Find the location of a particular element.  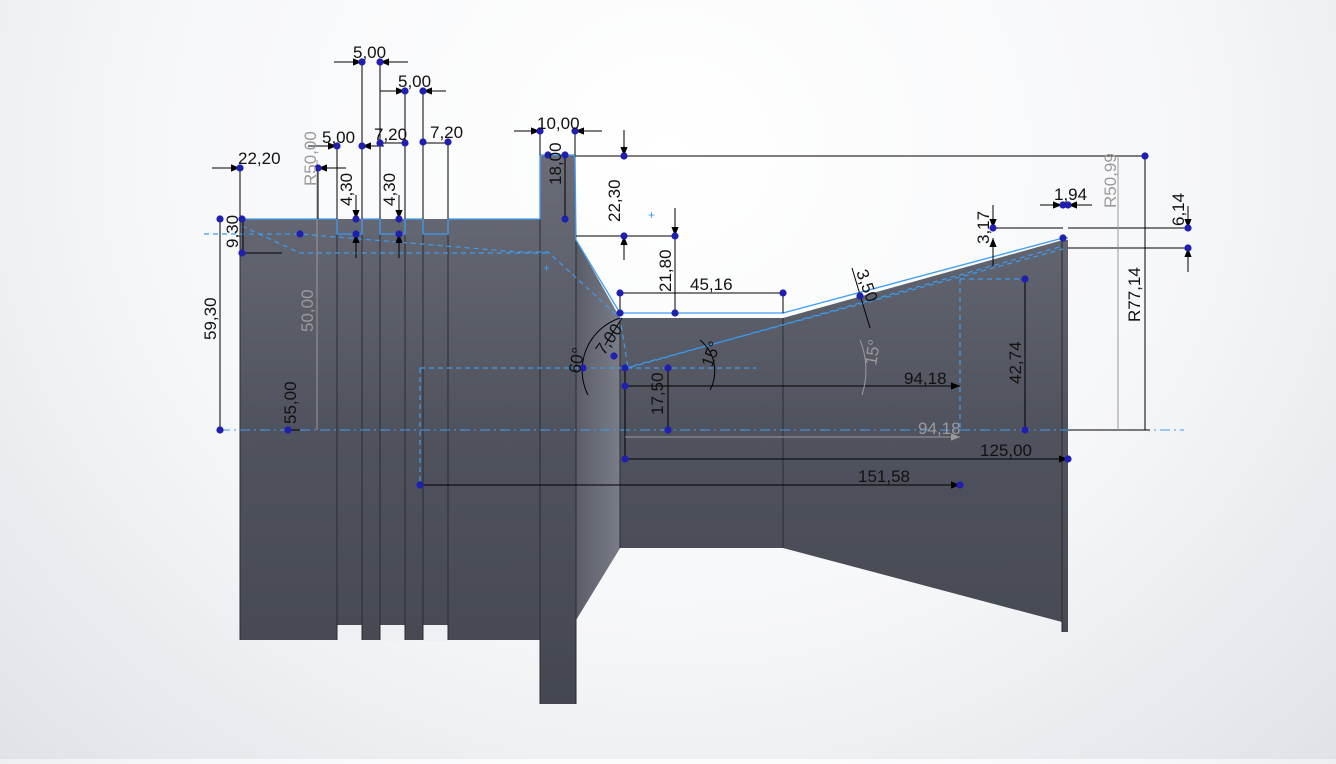

dim-4-30-a: 4,30 is located at coordinates (346, 189).